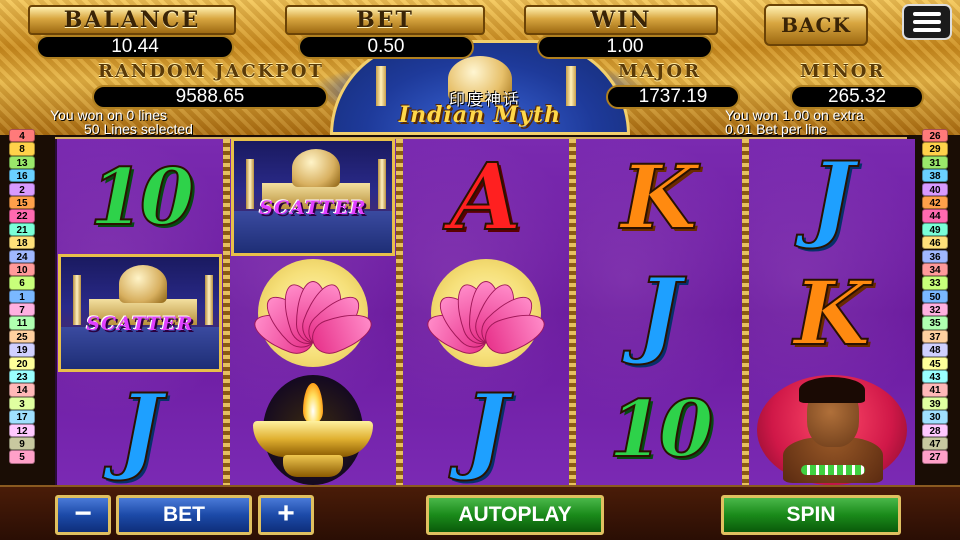  What do you see at coordinates (313, 429) in the screenshot?
I see `oil-lamp-symbol` at bounding box center [313, 429].